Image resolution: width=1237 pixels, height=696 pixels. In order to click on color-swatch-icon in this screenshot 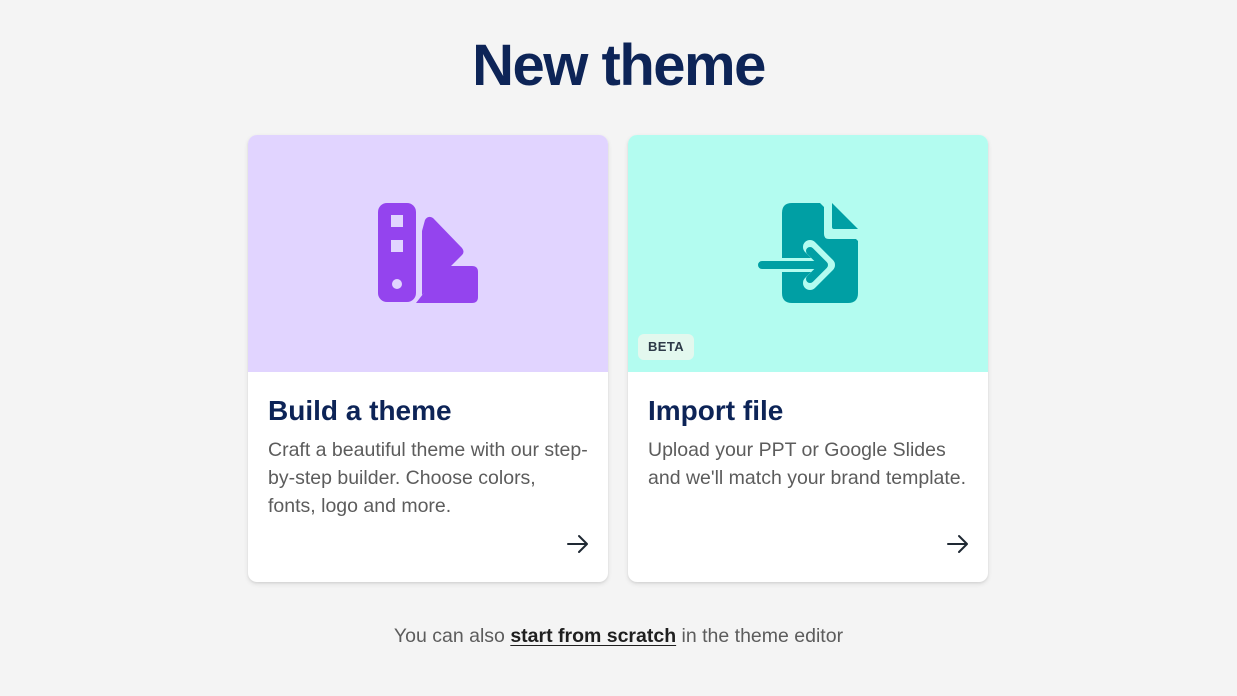, I will do `click(428, 253)`.